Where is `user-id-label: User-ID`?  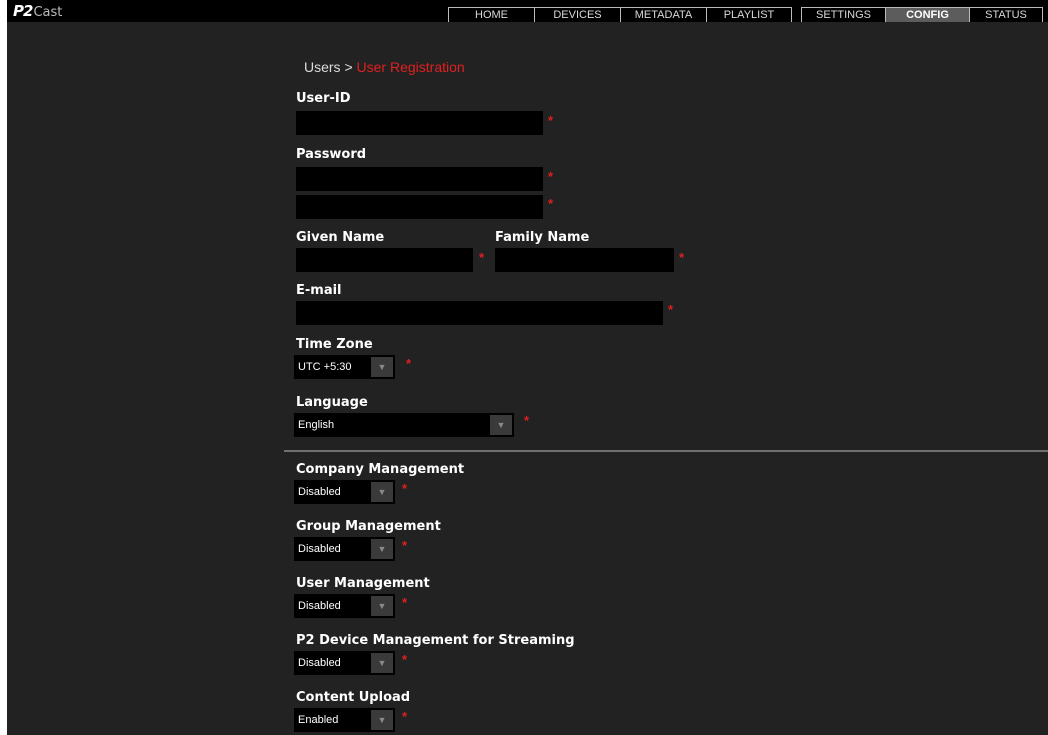 user-id-label: User-ID is located at coordinates (323, 98).